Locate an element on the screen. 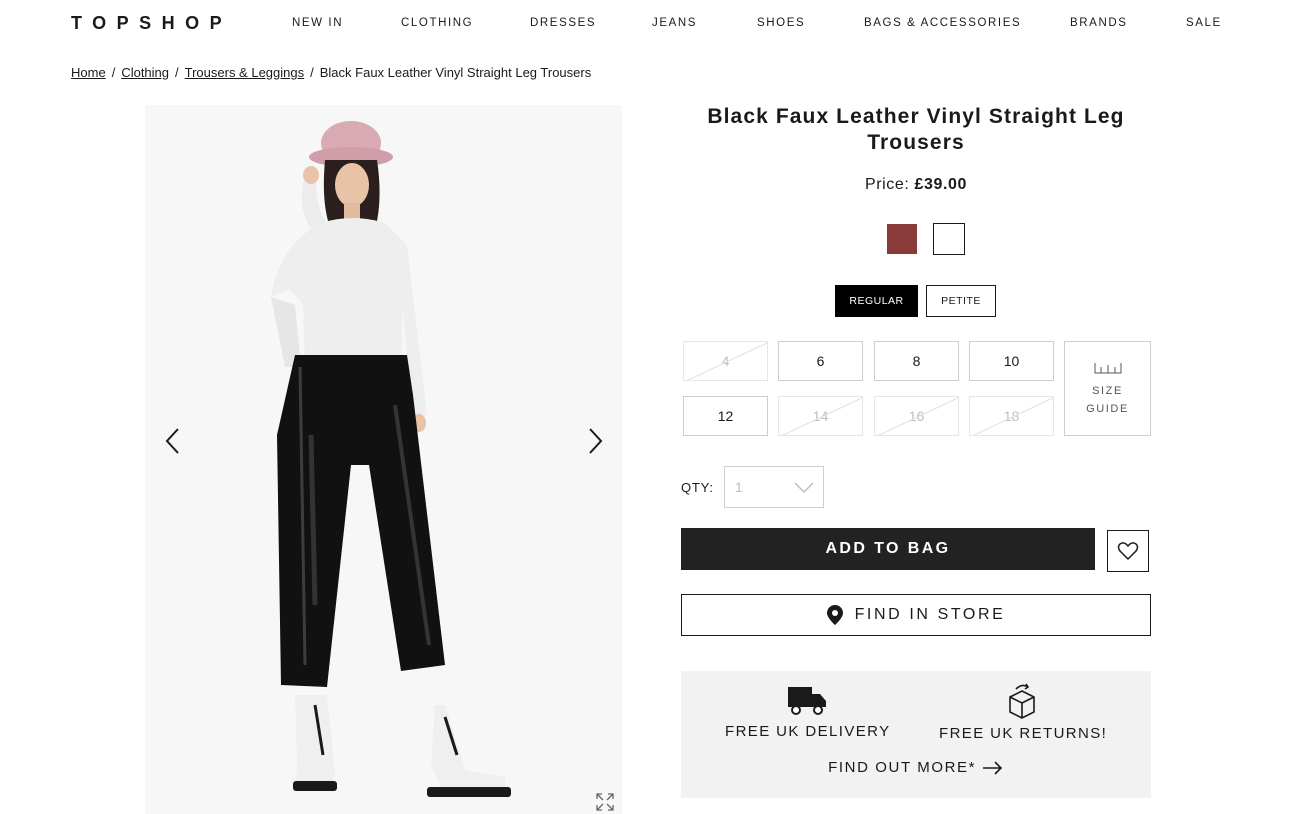 The height and width of the screenshot is (814, 1301). nav-bags-accessories: BAGS & ACCESSORIES is located at coordinates (942, 23).